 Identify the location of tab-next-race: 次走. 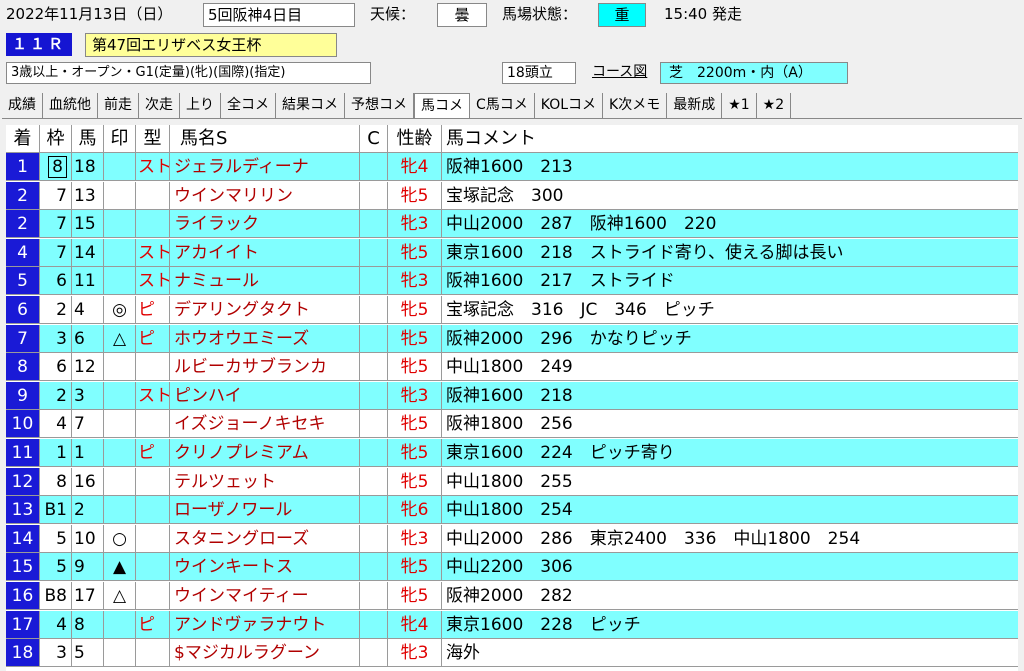
(159, 105).